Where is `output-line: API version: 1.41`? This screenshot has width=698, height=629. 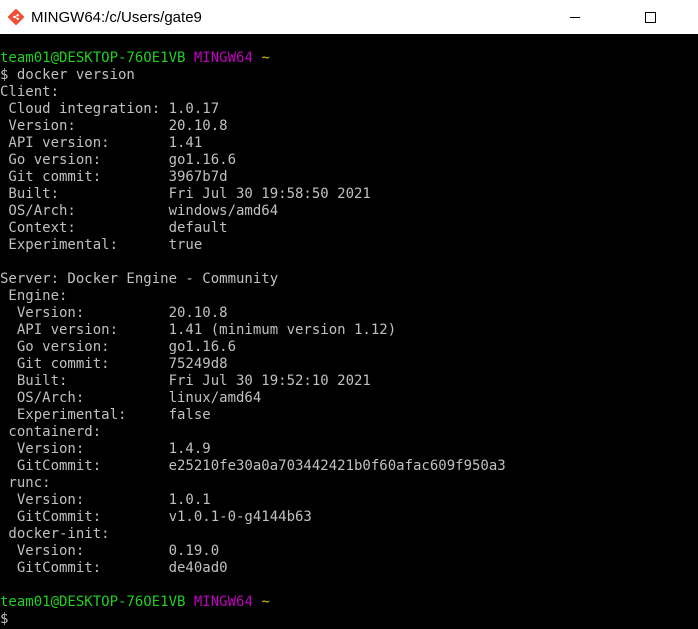 output-line: API version: 1.41 is located at coordinates (101, 143).